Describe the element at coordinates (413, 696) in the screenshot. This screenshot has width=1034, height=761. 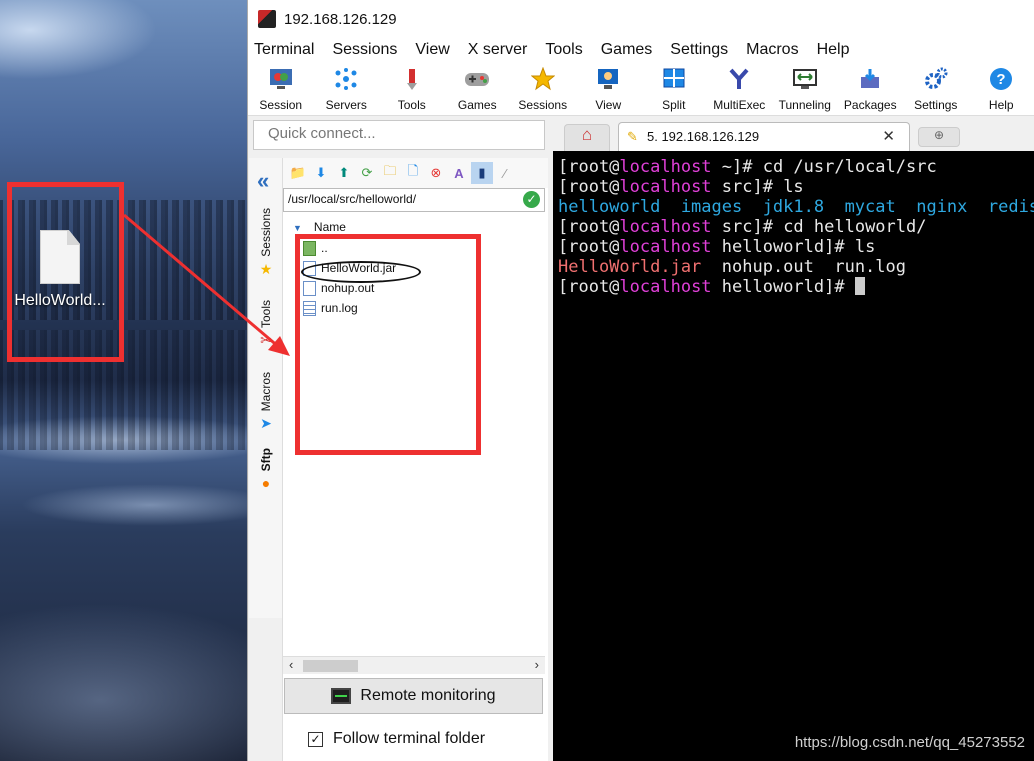
I see `remote-monitoring-button: Remote monitoring` at that location.